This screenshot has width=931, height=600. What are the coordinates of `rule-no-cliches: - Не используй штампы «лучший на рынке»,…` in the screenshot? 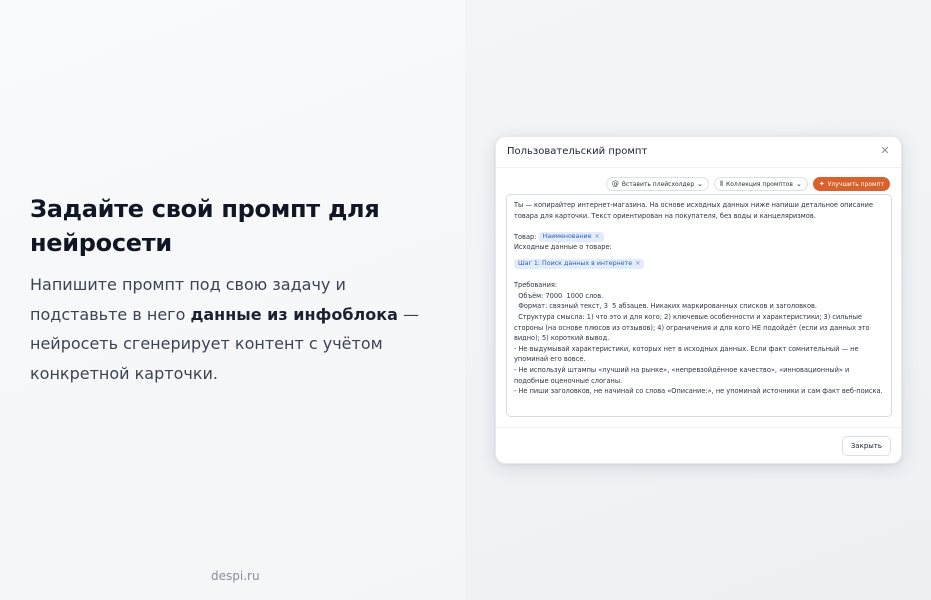 It's located at (683, 375).